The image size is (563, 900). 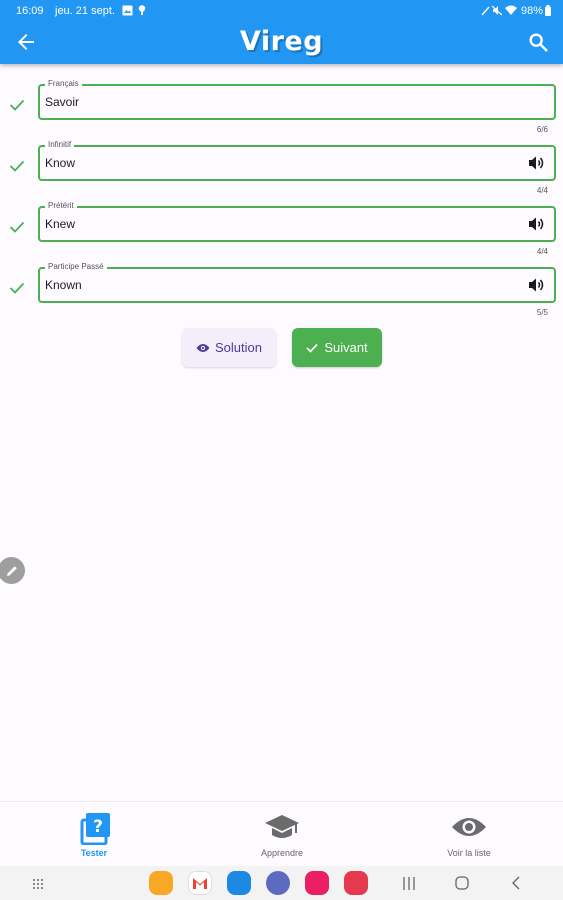 I want to click on status-bar: 16:09 jeu. 21 sept. 98%, so click(x=281, y=11).